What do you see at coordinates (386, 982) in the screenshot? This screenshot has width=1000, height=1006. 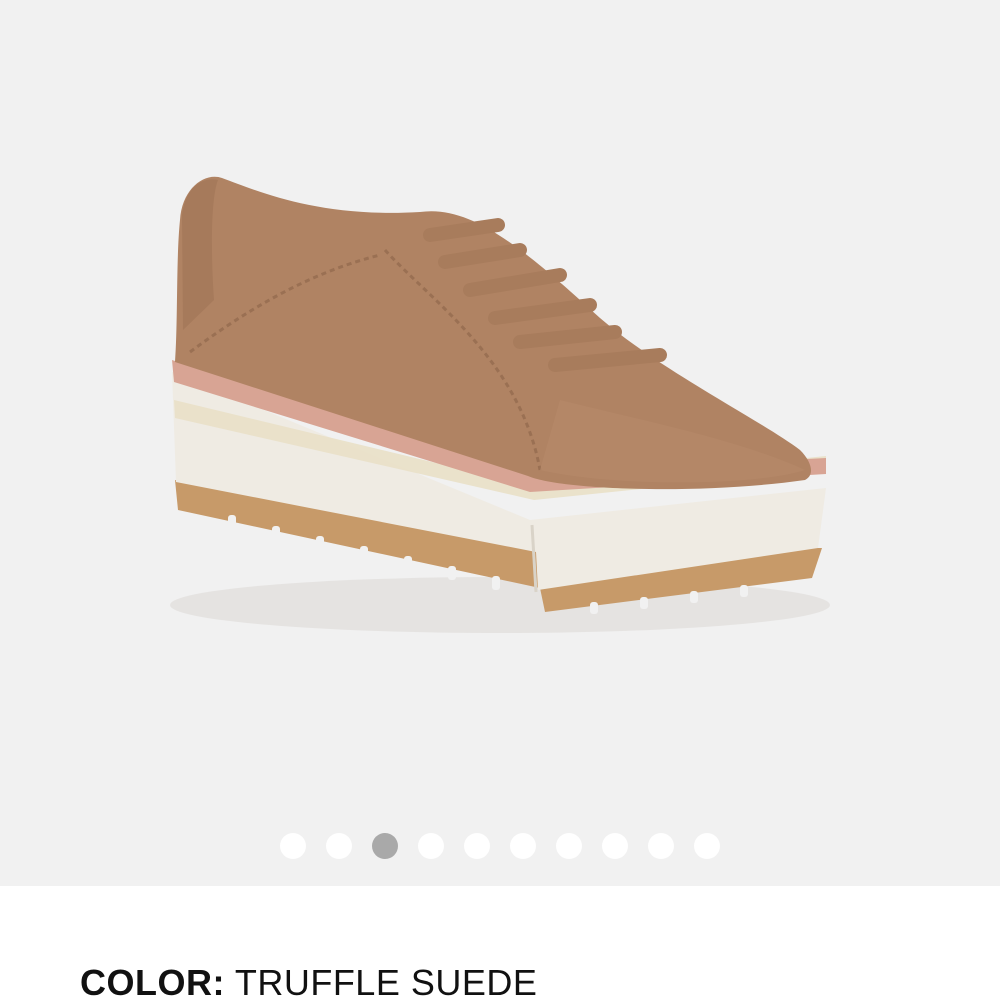 I see `color-value: TRUFFLE SUEDE` at bounding box center [386, 982].